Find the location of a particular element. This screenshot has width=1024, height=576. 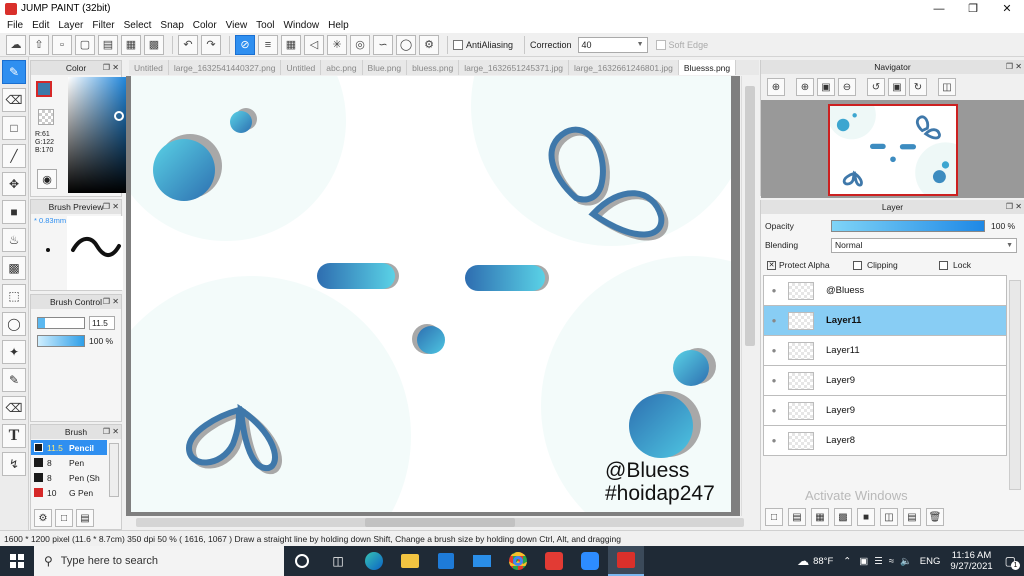

tab-large-1632661246801: large_1632661246801.jpg is located at coordinates (624, 67).